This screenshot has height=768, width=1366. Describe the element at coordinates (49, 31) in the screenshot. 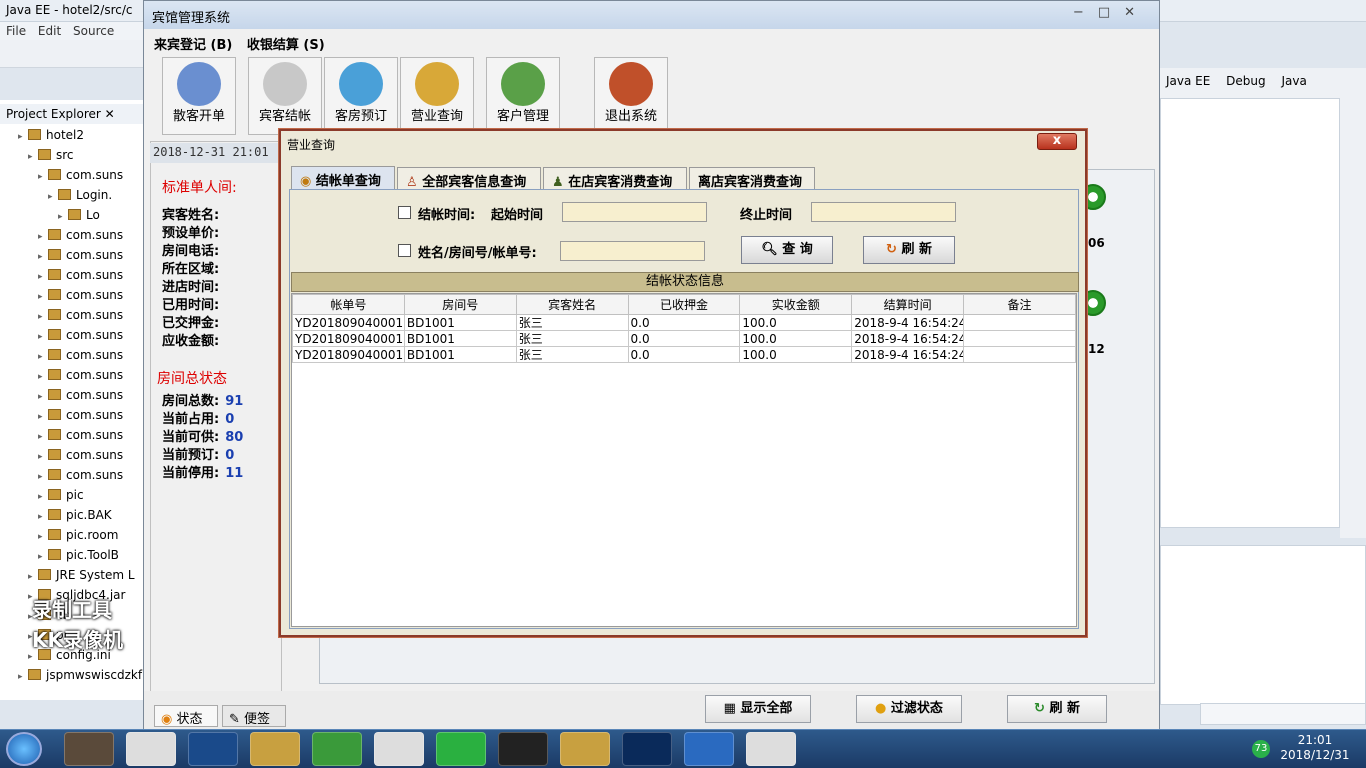

I see `menu-edit: Edit` at that location.